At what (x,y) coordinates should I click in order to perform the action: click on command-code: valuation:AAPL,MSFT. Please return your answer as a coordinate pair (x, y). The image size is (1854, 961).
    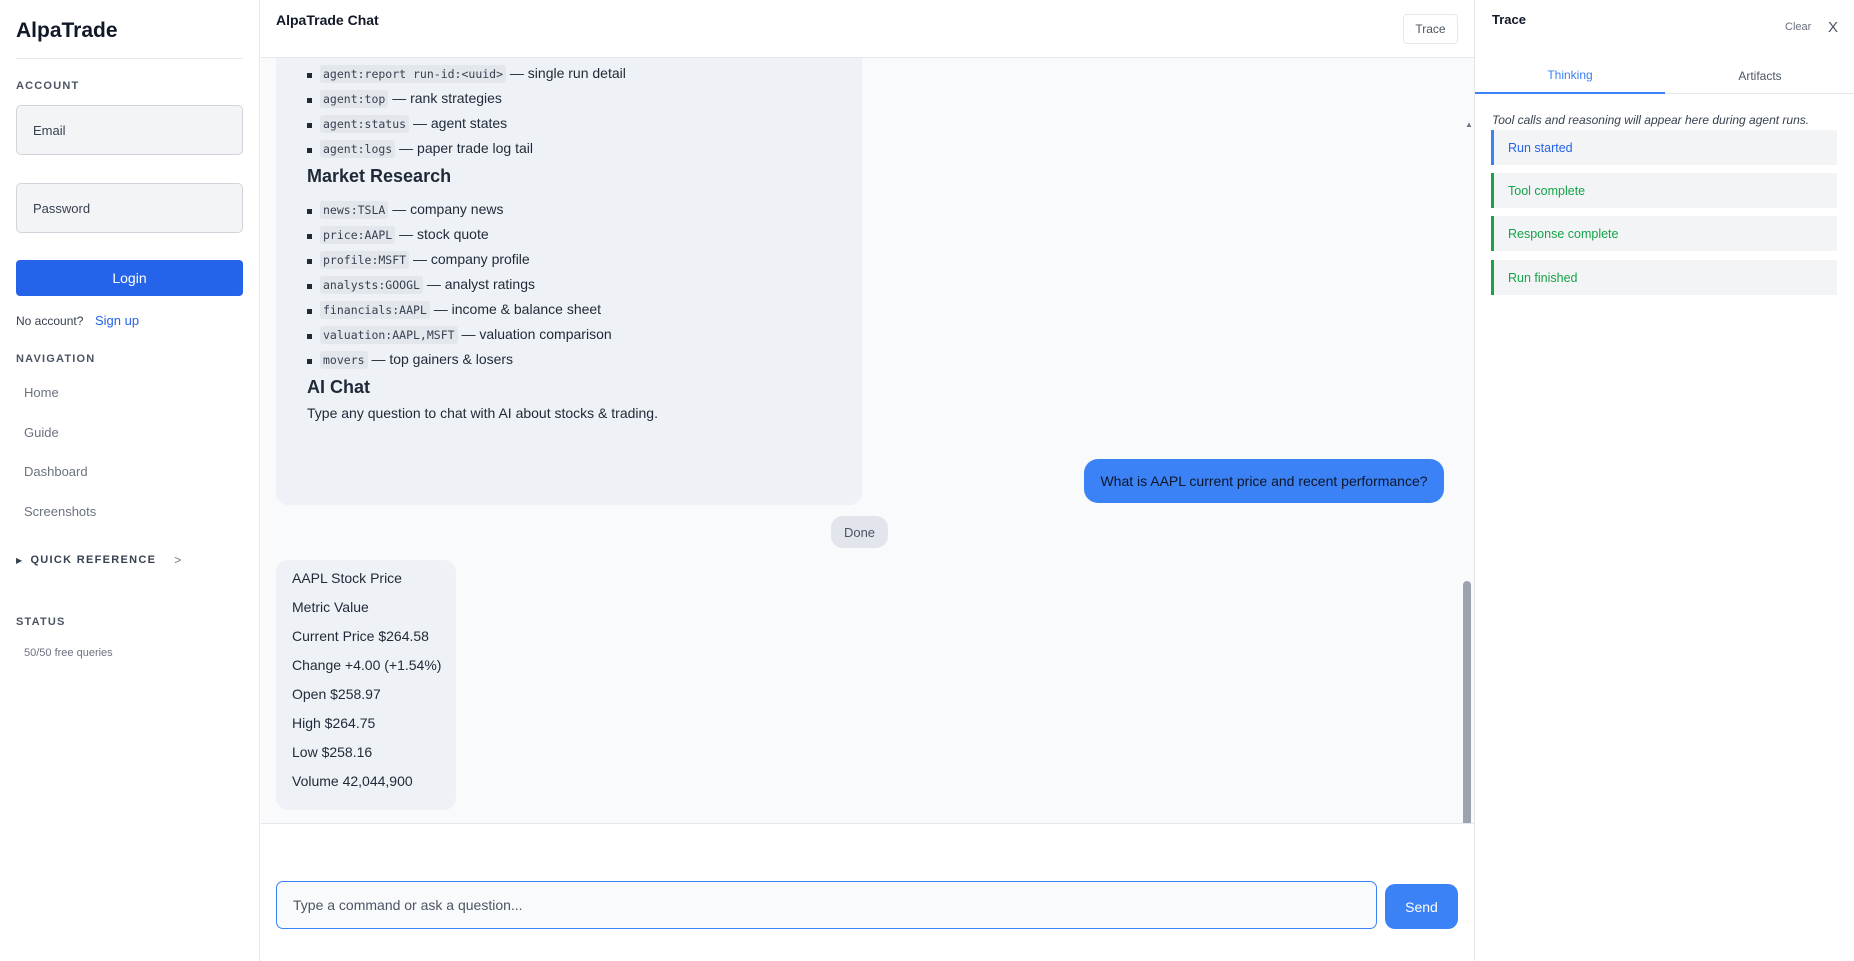
    Looking at the image, I should click on (389, 335).